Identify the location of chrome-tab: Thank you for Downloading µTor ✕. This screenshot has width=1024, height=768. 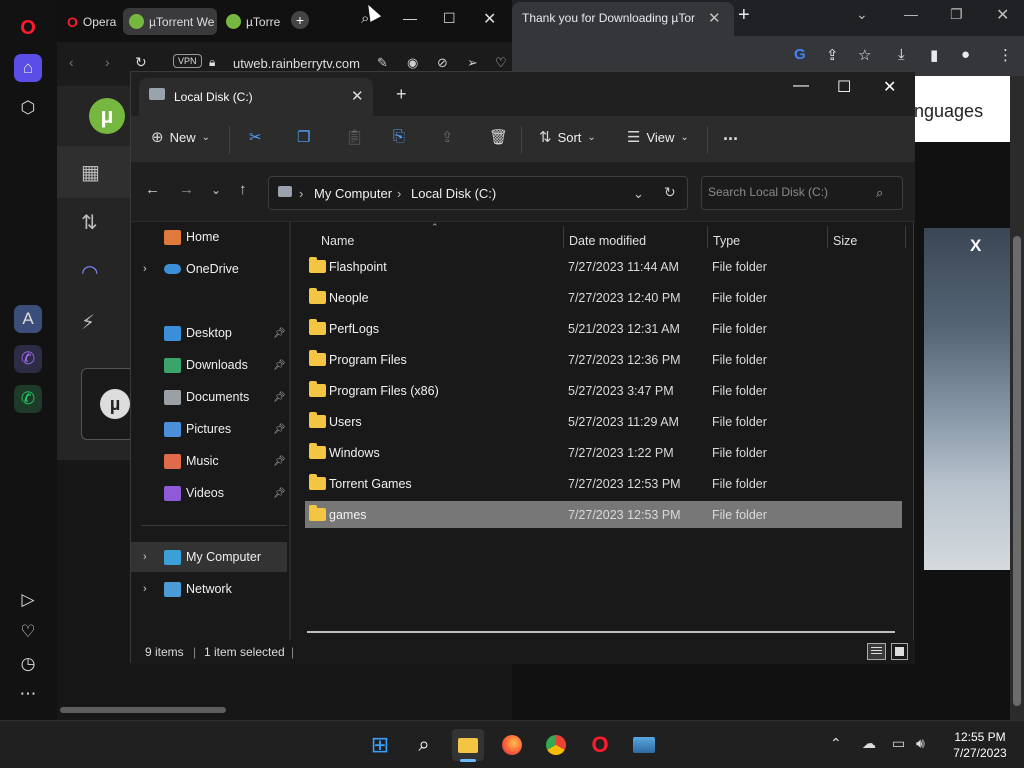
(623, 19).